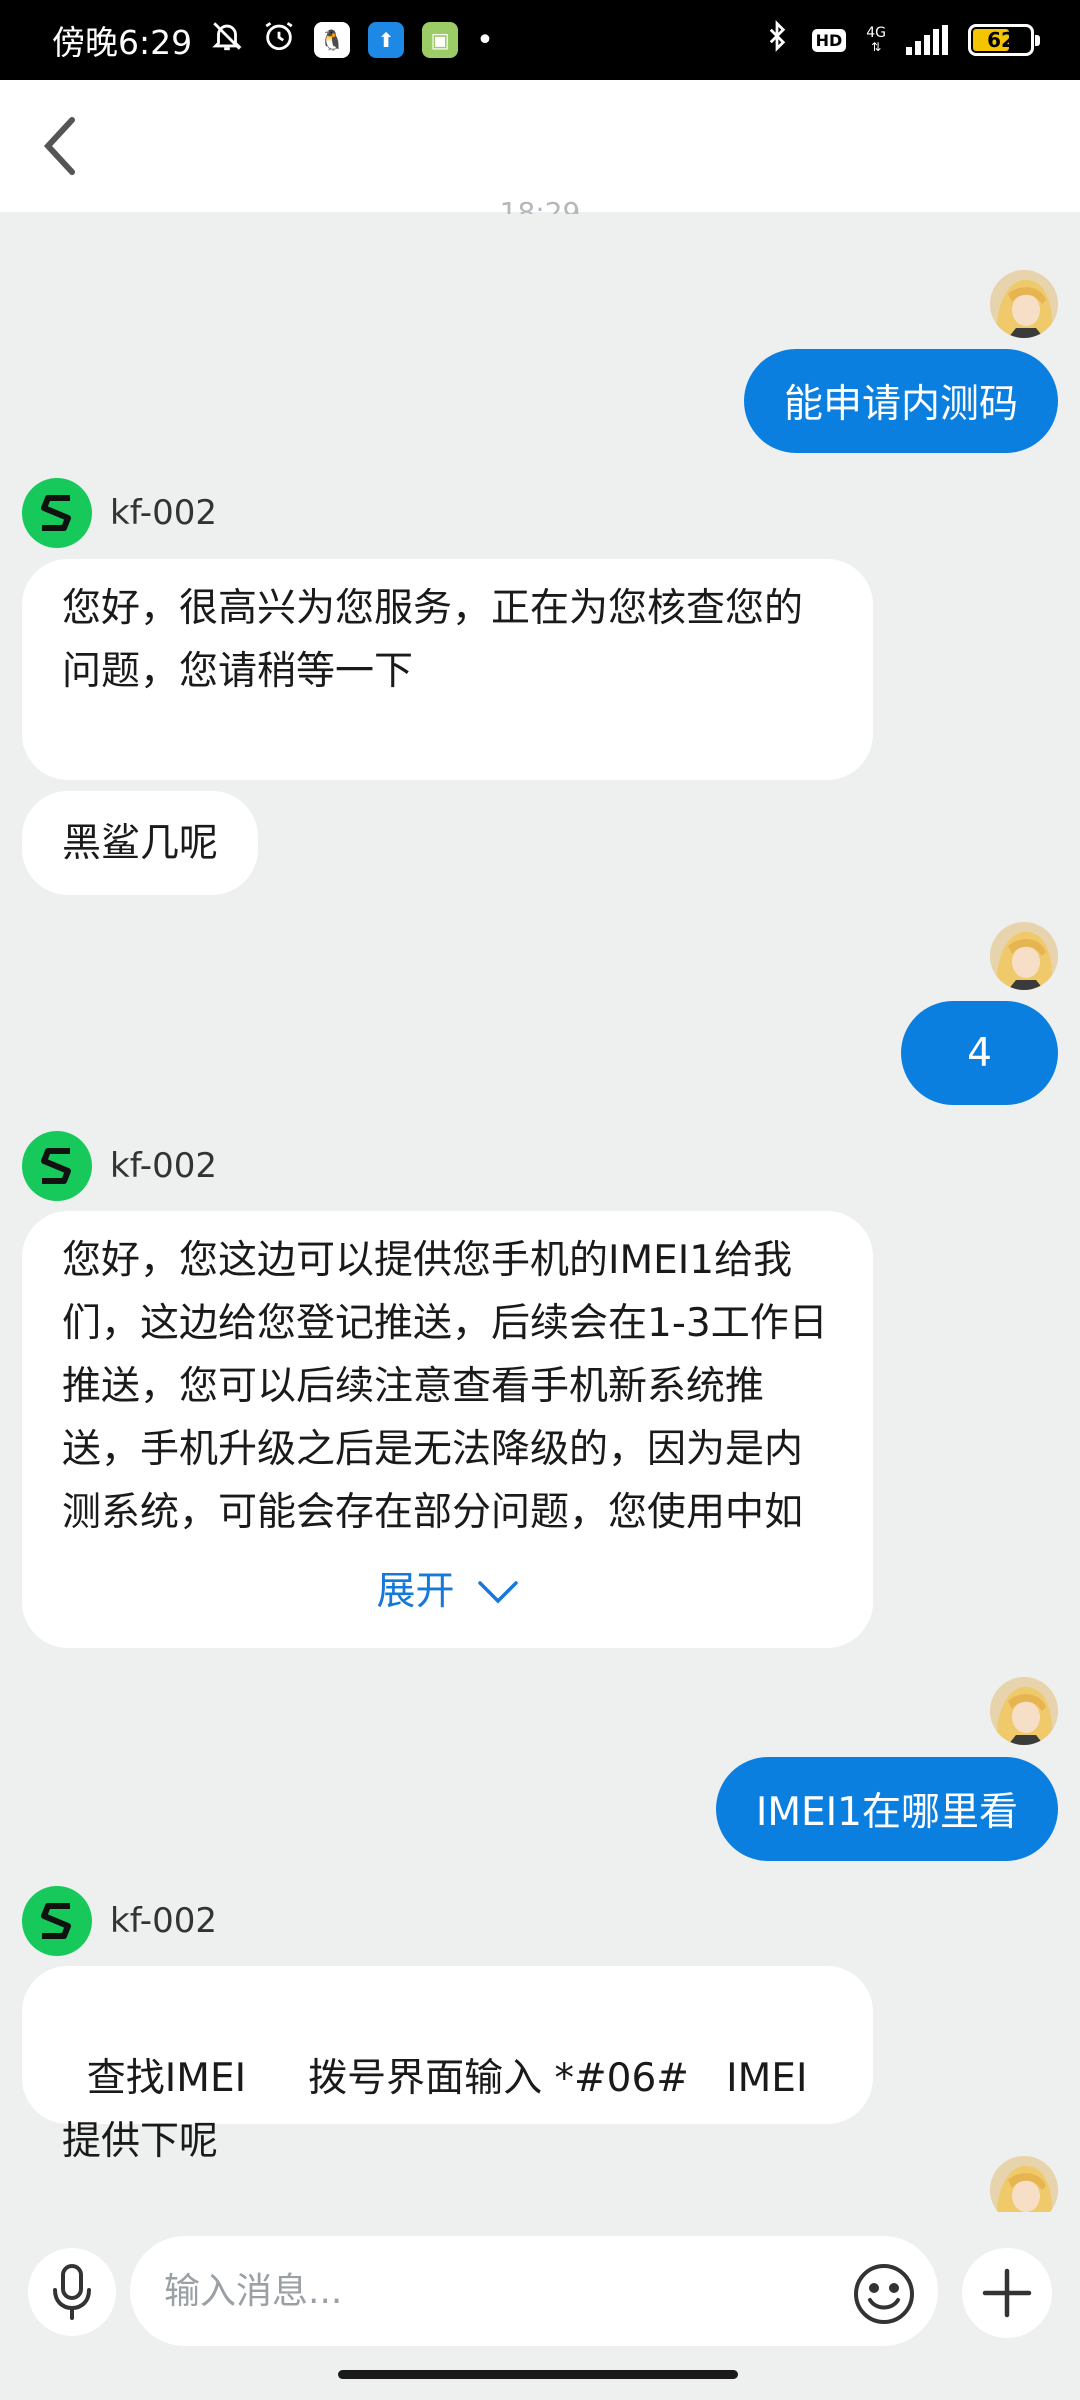 The width and height of the screenshot is (1080, 2400). Describe the element at coordinates (777, 40) in the screenshot. I see `bluetooth-icon` at that location.